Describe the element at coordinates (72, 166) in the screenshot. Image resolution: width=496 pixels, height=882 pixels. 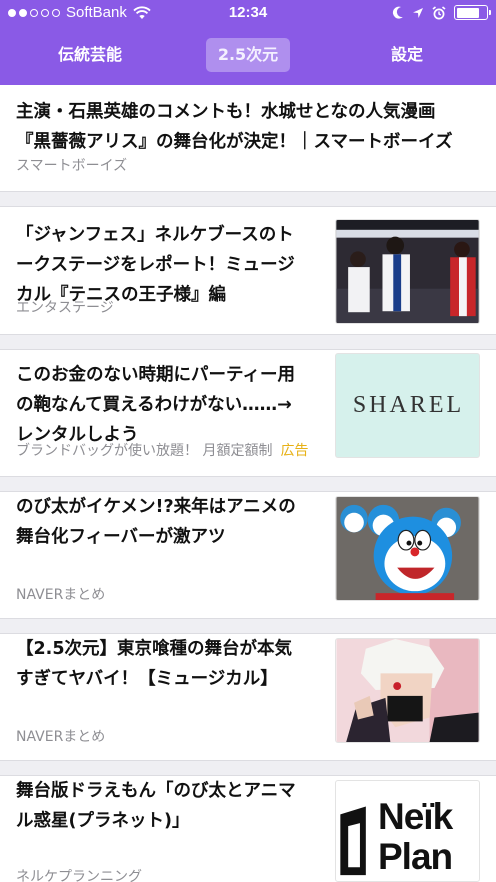
I see `article-source: スマートボーイズ` at that location.